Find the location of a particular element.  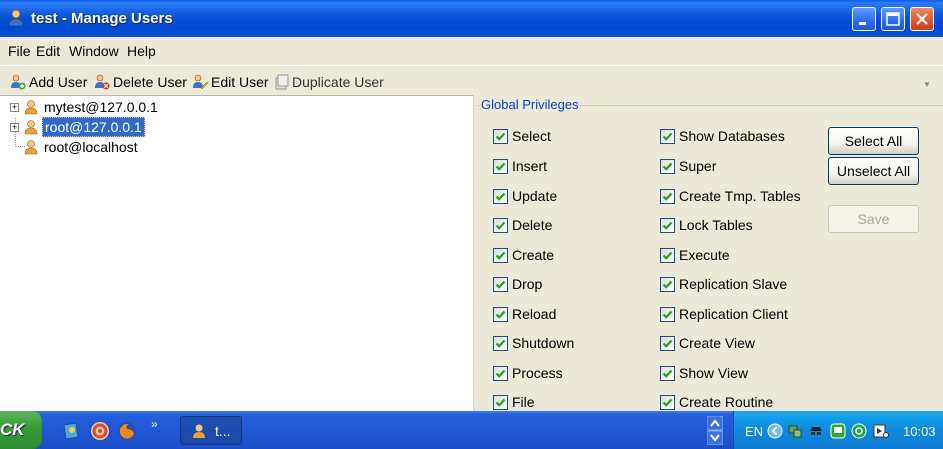

tray-chevron-icon is located at coordinates (775, 431).